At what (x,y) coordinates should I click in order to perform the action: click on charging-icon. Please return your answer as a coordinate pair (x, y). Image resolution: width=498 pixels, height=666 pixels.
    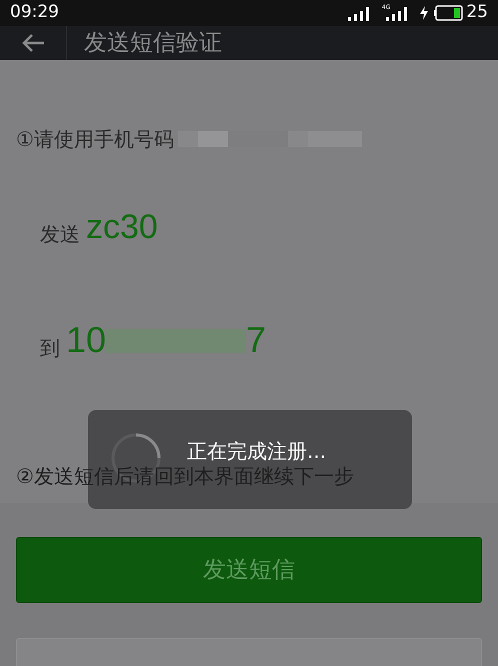
    Looking at the image, I should click on (424, 13).